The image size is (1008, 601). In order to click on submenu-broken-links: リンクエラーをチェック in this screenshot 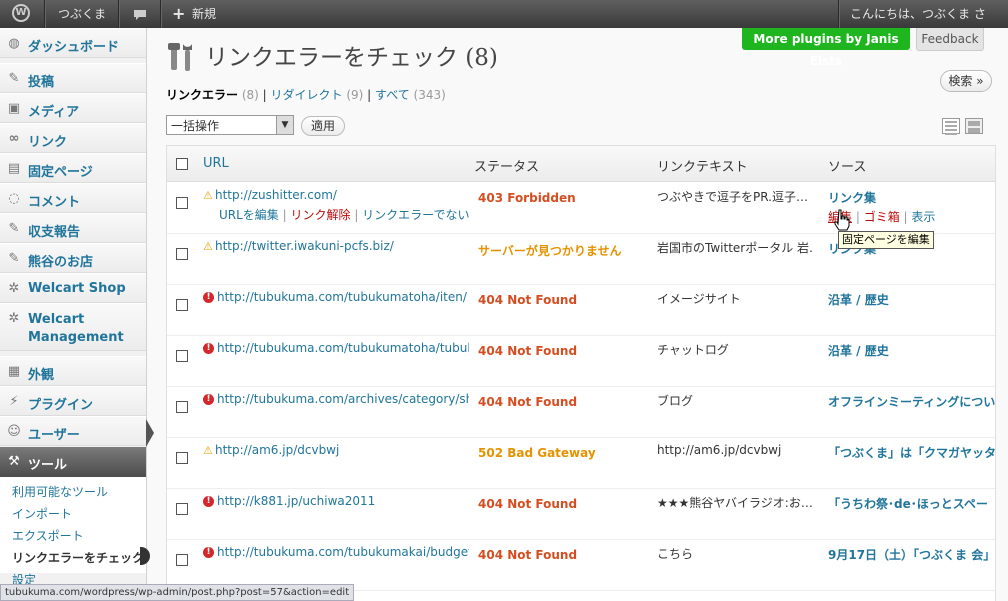, I will do `click(78, 557)`.